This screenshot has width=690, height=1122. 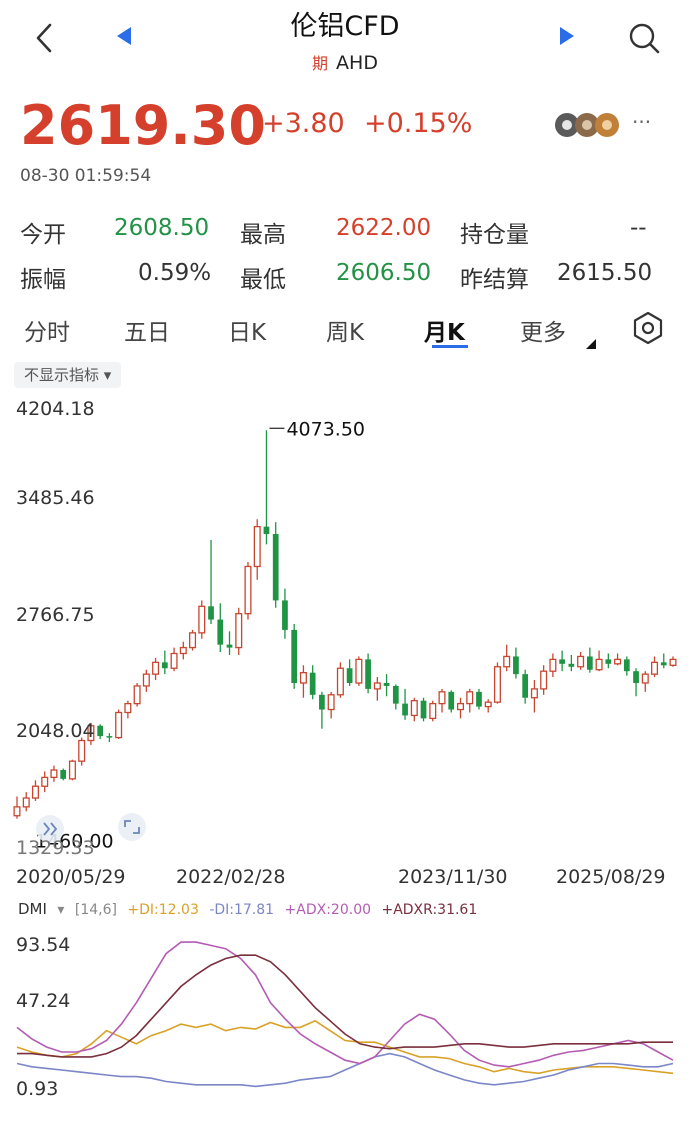 I want to click on y-tick-label: 1329.33, so click(x=55, y=848).